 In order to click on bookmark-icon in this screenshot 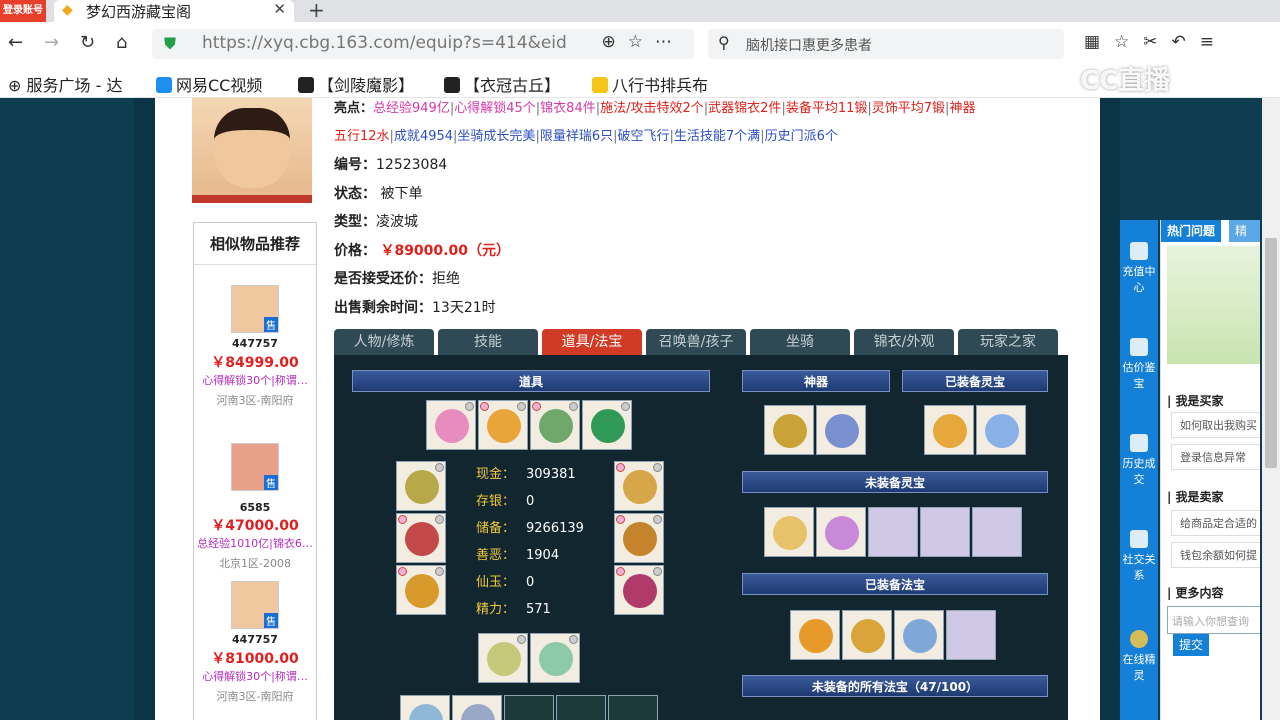, I will do `click(600, 85)`.